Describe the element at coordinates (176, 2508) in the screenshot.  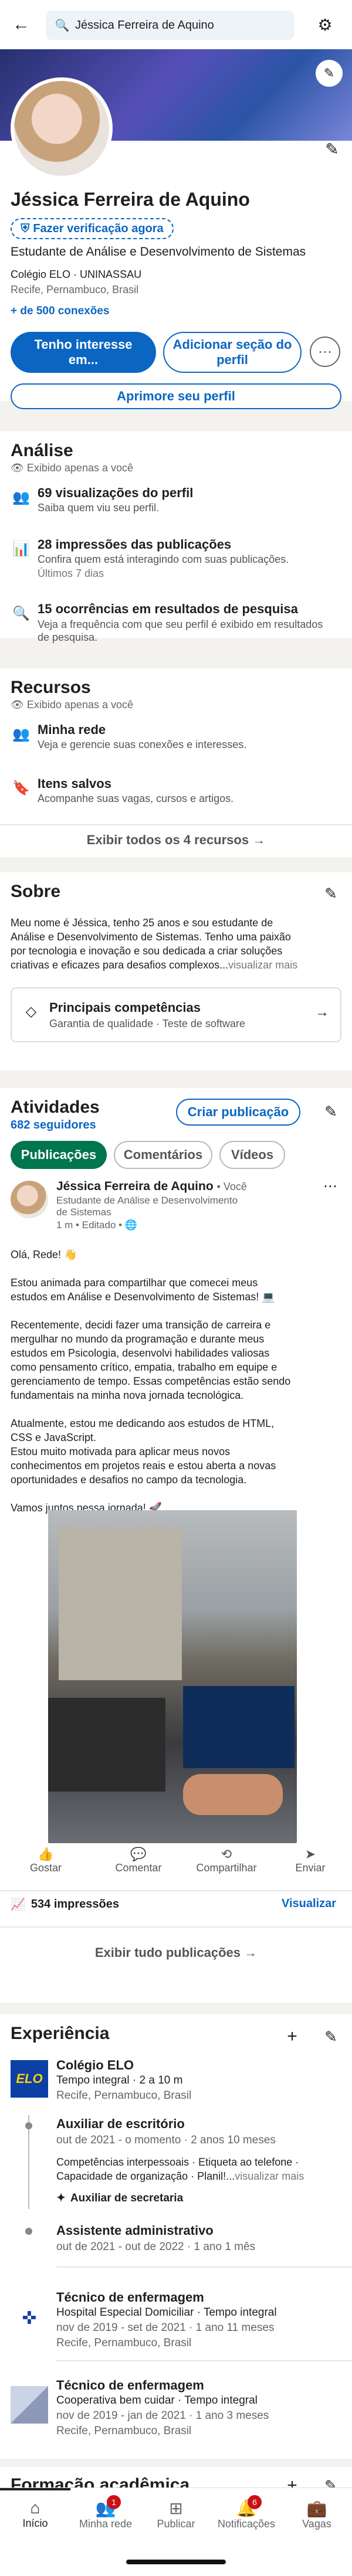
I see `plus-square-icon: ⊞` at that location.